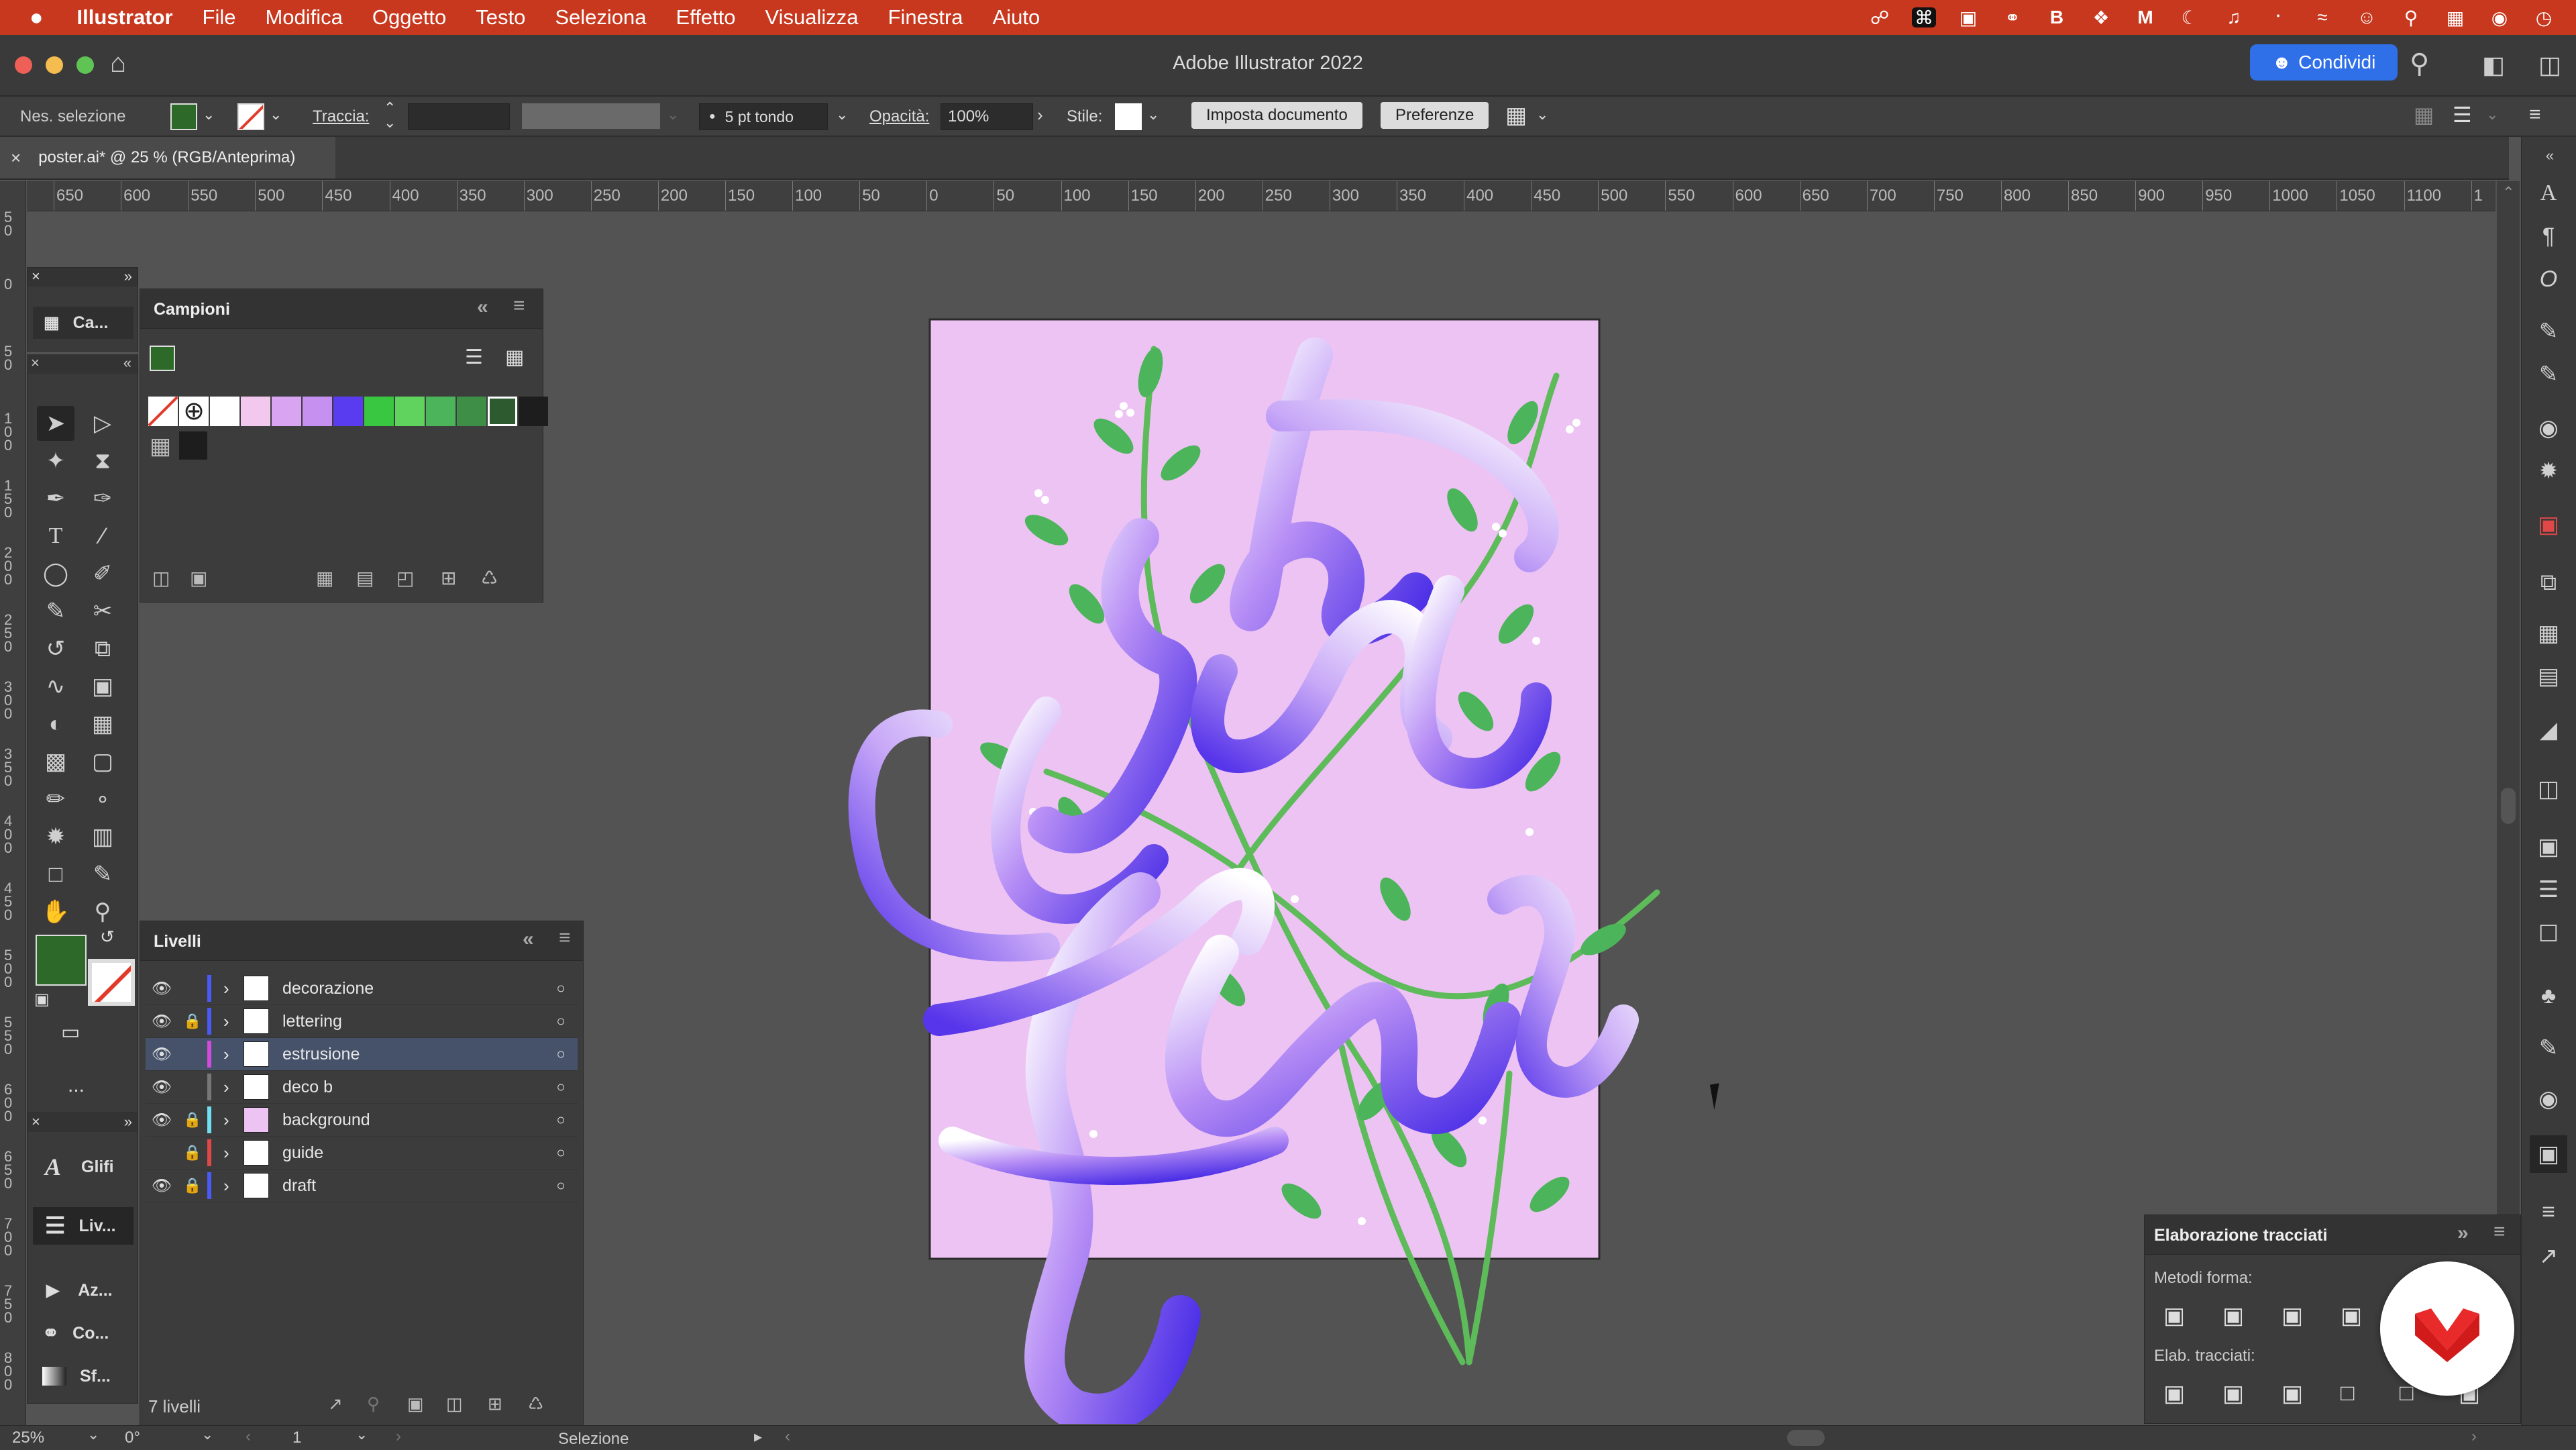 The height and width of the screenshot is (1450, 2576). What do you see at coordinates (55, 573) in the screenshot?
I see `ellipse-tool-icon: ◯` at bounding box center [55, 573].